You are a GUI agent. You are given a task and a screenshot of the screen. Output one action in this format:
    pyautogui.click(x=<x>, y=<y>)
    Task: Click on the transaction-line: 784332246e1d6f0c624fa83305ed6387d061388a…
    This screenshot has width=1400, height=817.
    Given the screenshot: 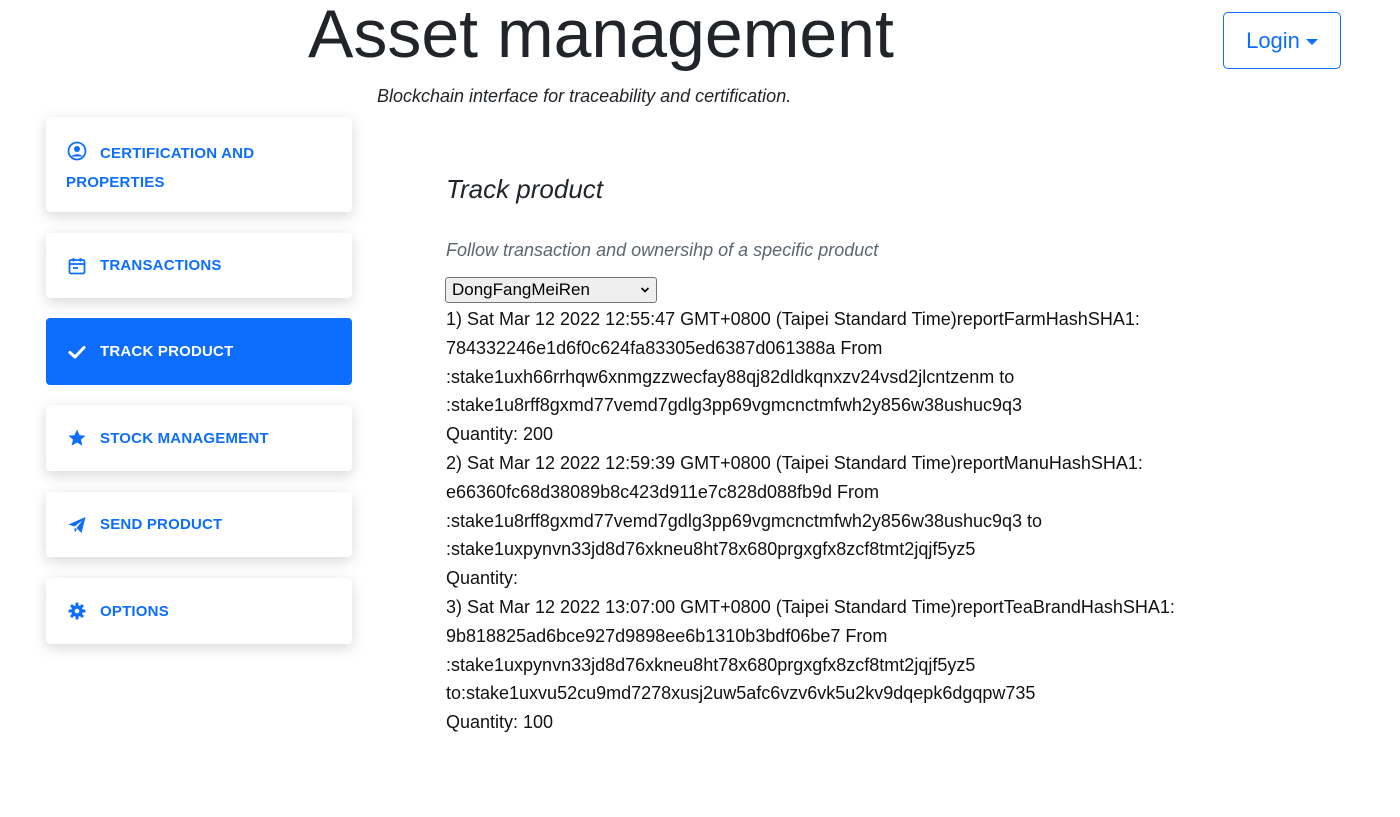 What is the action you would take?
    pyautogui.click(x=664, y=347)
    